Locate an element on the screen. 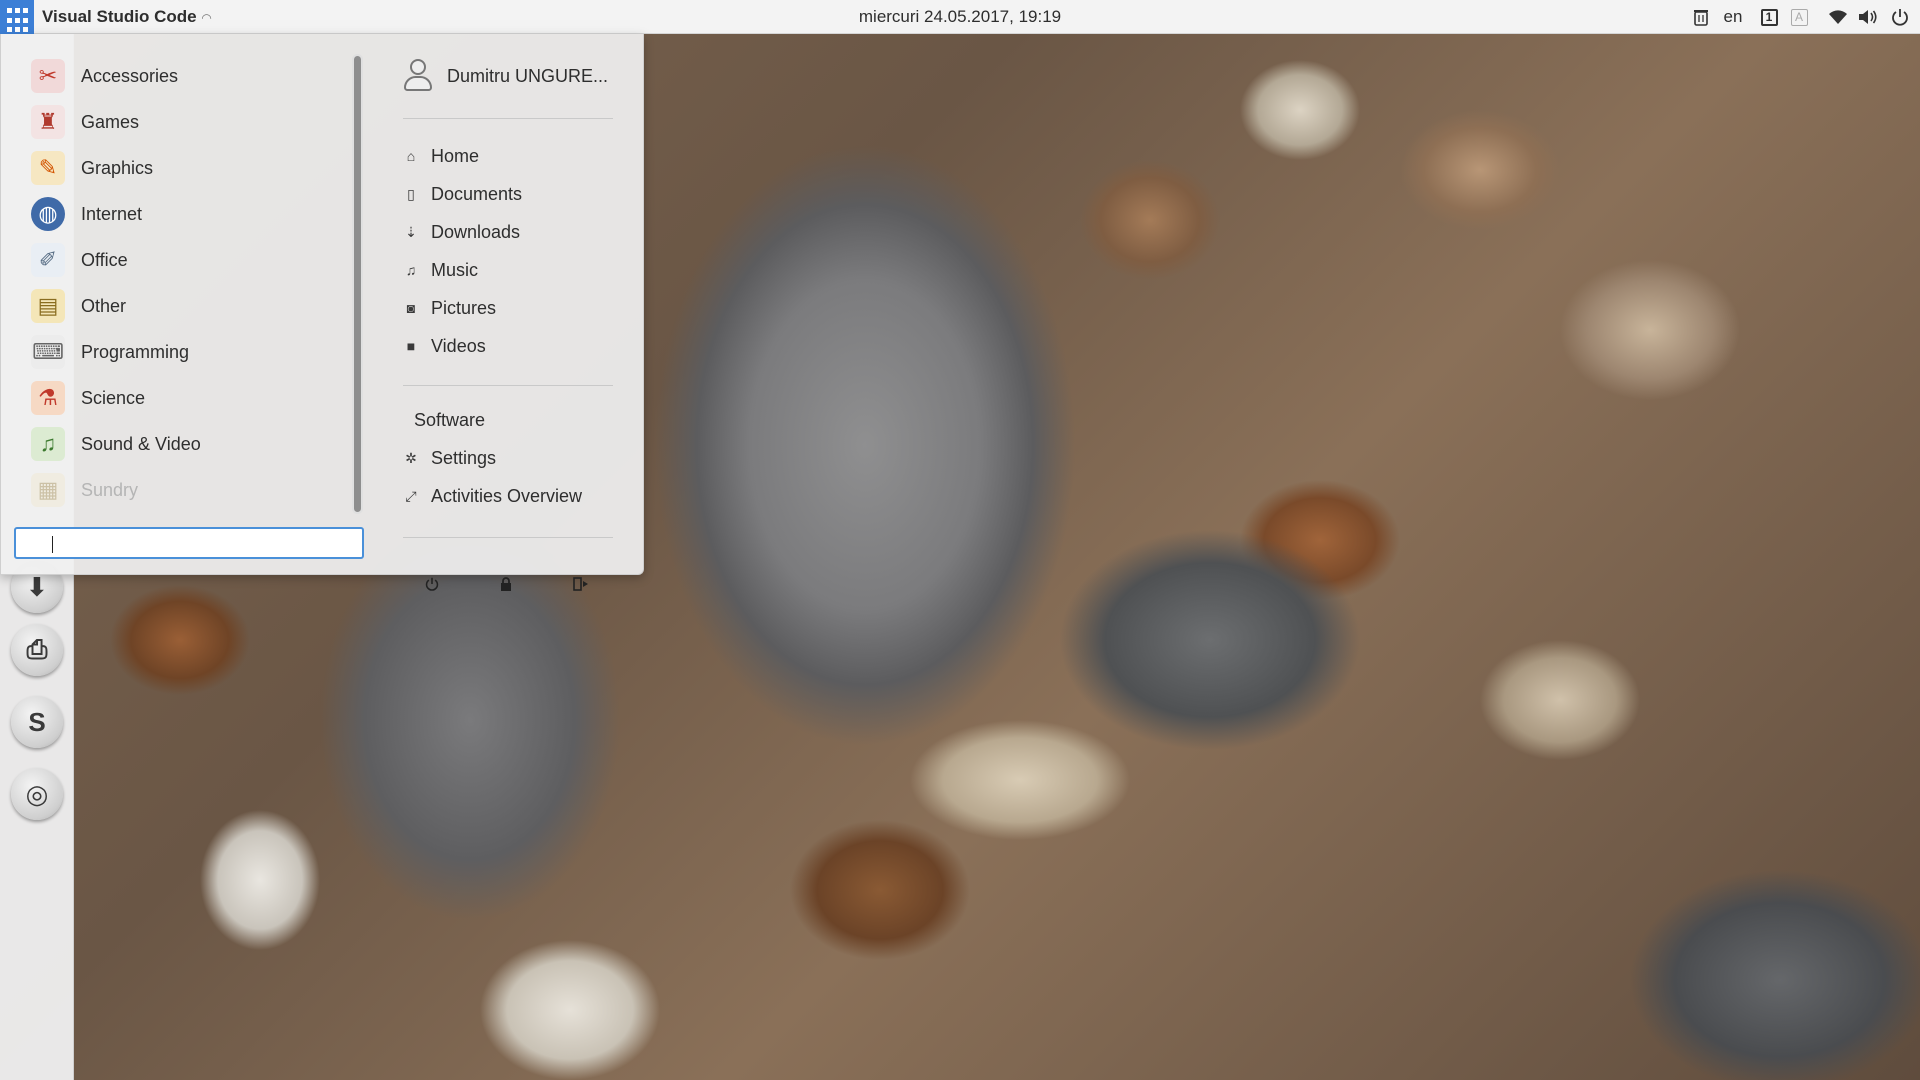 The image size is (1920, 1080). language-label: en is located at coordinates (1733, 16).